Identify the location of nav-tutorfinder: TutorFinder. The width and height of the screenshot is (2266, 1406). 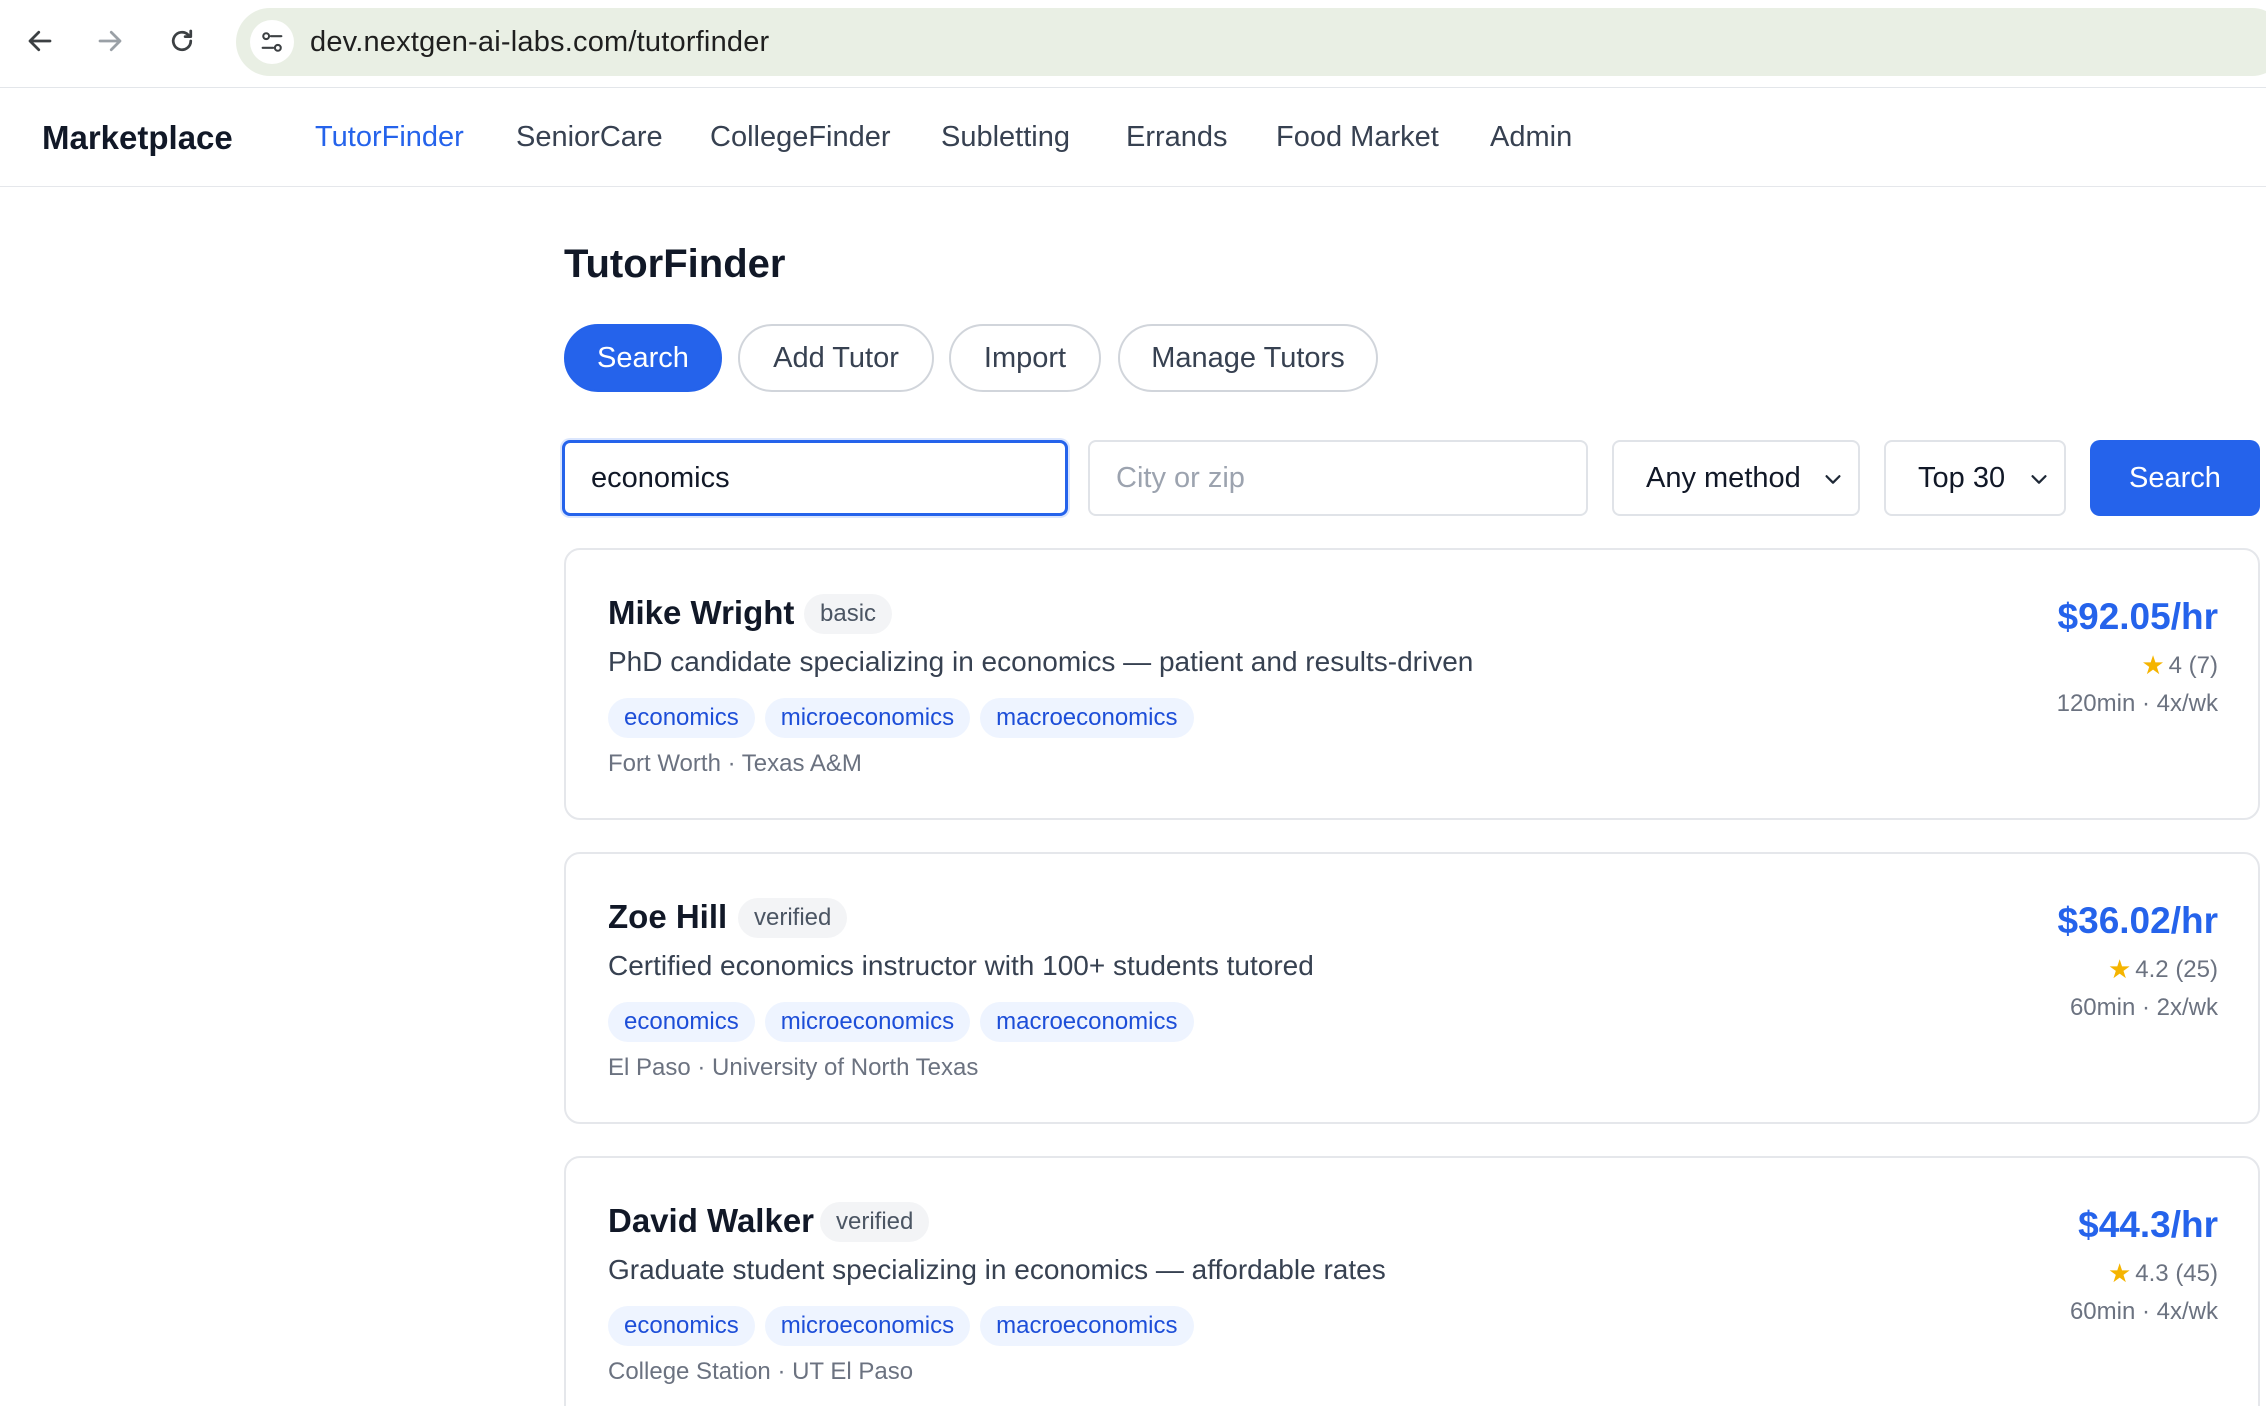
(389, 137).